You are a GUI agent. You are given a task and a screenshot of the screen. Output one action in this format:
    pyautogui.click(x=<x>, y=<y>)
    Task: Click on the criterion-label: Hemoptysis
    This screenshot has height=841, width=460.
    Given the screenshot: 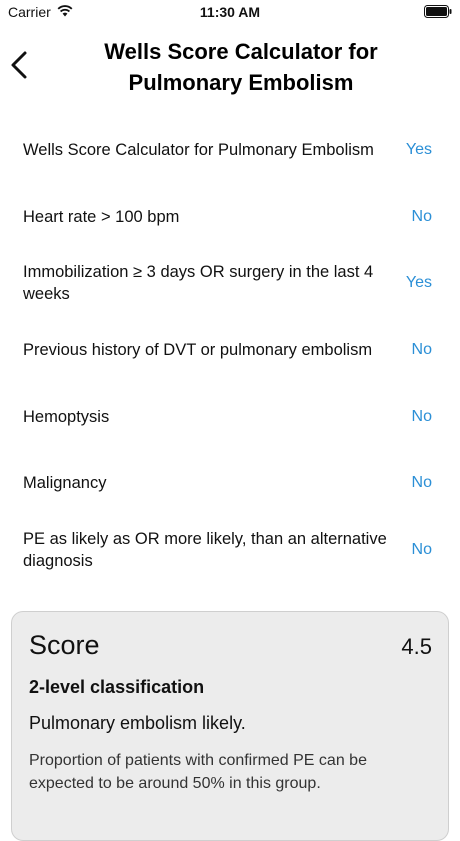 What is the action you would take?
    pyautogui.click(x=66, y=416)
    